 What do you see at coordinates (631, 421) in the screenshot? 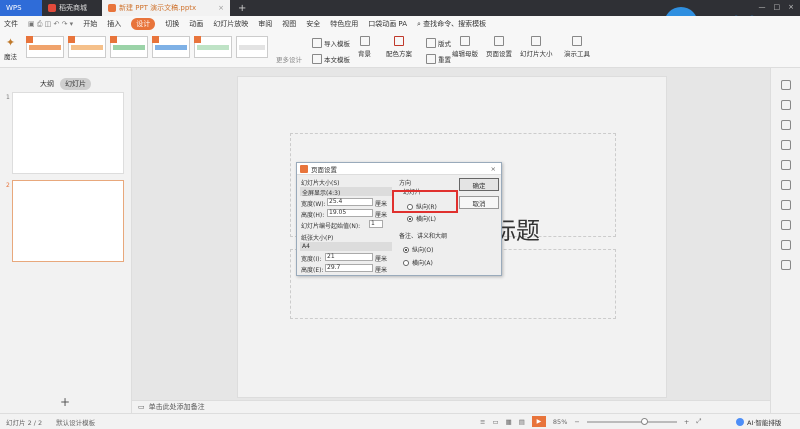
I see `zoom-slider` at bounding box center [631, 421].